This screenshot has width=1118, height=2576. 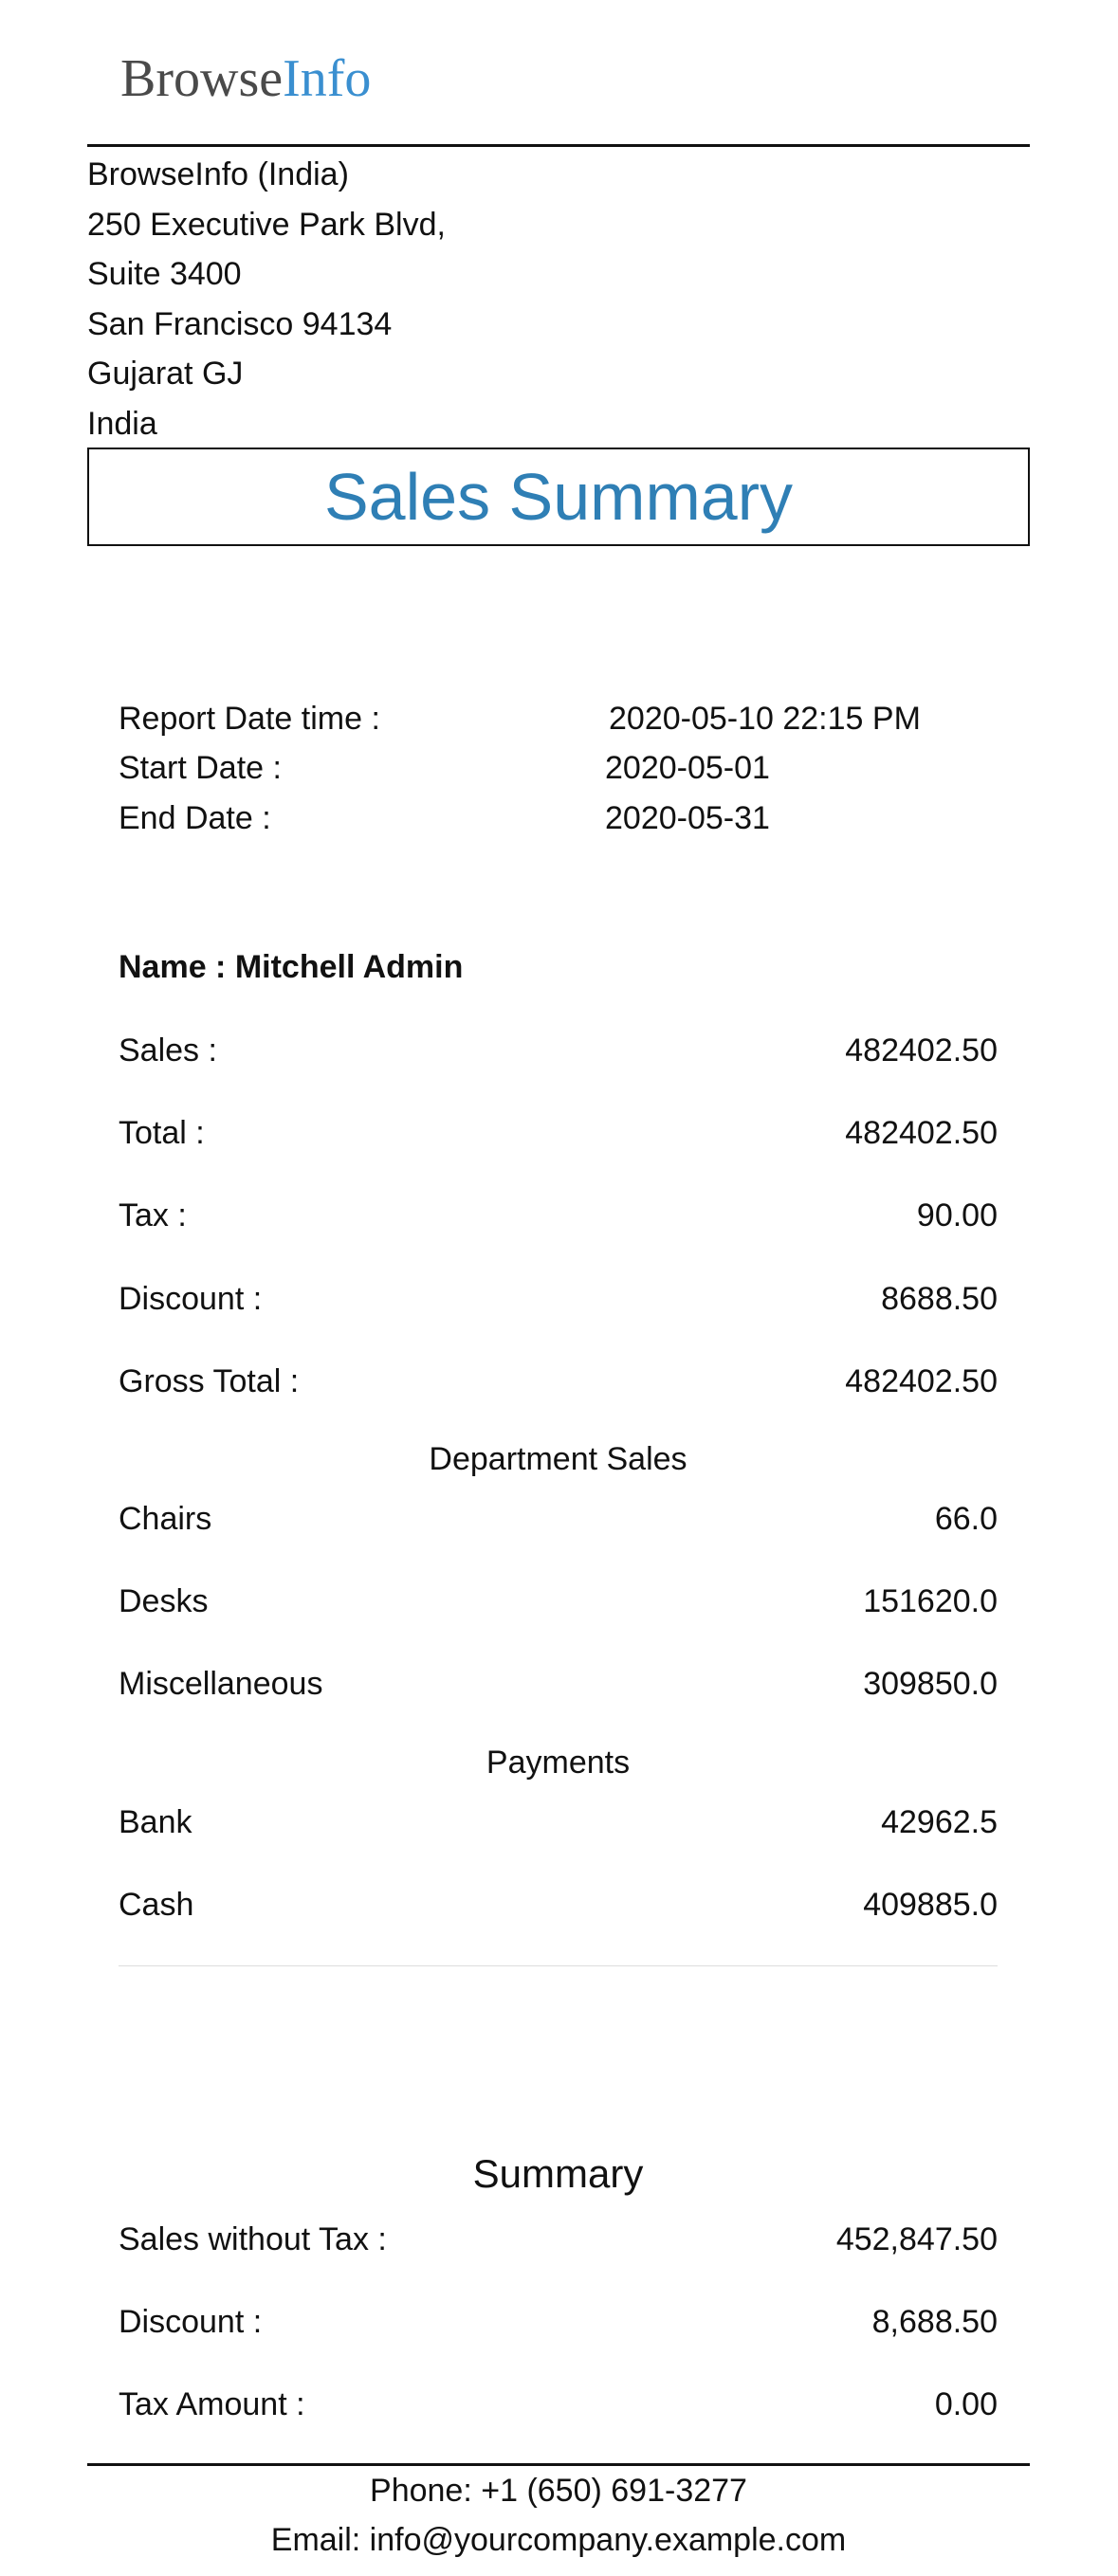 I want to click on end-date-label: End Date :, so click(x=195, y=818).